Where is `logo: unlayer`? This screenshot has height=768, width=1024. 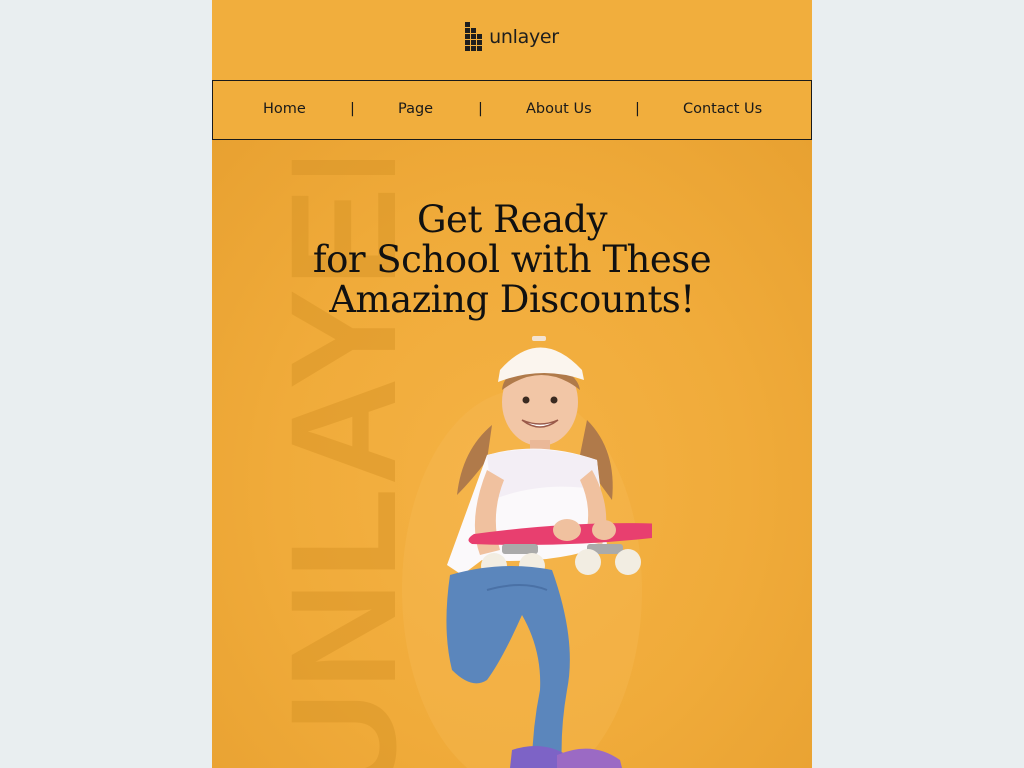 logo: unlayer is located at coordinates (512, 37).